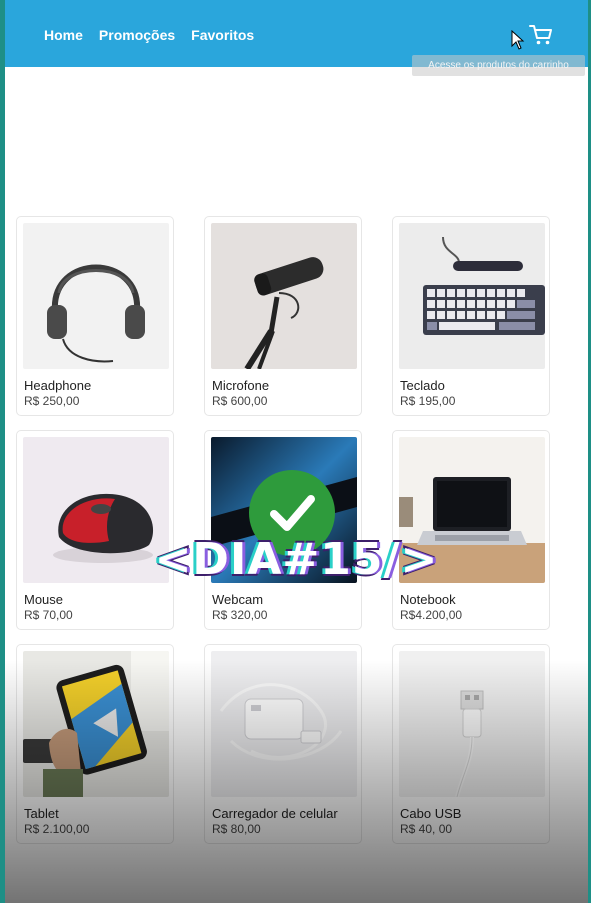 Image resolution: width=591 pixels, height=903 pixels. Describe the element at coordinates (275, 813) in the screenshot. I see `product-name: Carregador de celular` at that location.